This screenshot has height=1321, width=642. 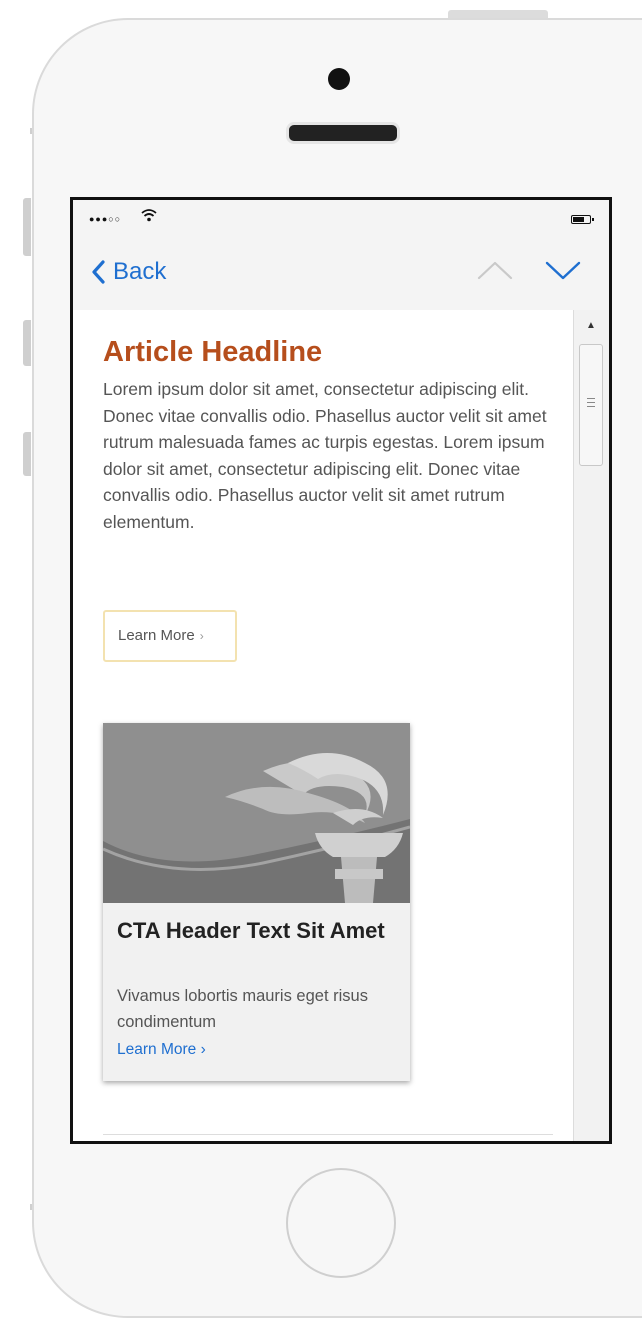 I want to click on learn-more-label: Learn More, so click(x=156, y=635).